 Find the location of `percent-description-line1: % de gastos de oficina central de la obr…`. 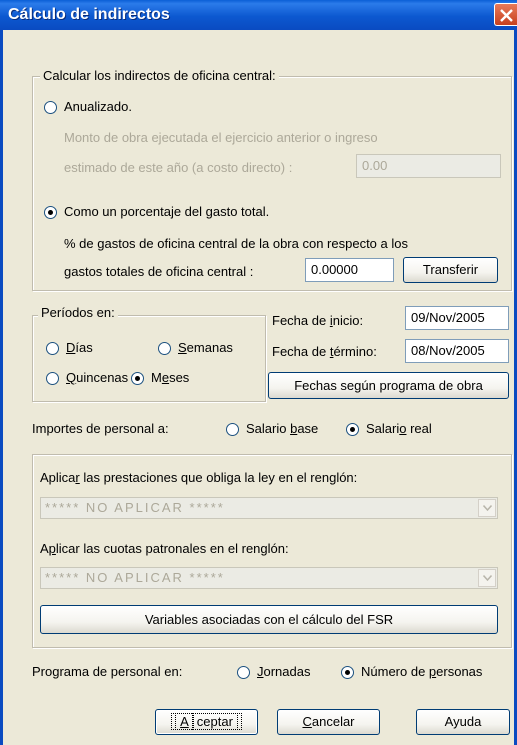

percent-description-line1: % de gastos de oficina central de la obr… is located at coordinates (236, 243).